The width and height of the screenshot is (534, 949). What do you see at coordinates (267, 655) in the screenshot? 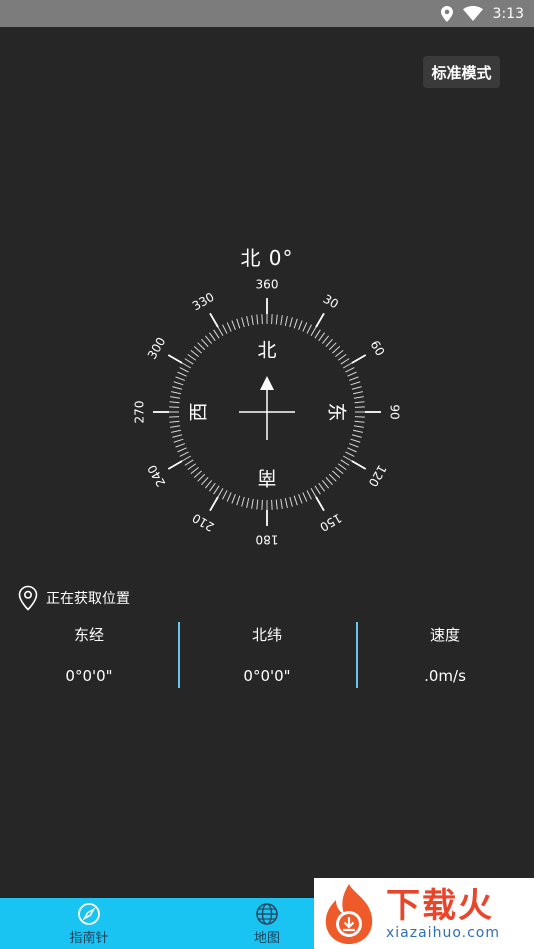
I see `coordinate-info: 东经 0°0'0" 北纬 0°0'0" 速度 .0m/s` at bounding box center [267, 655].